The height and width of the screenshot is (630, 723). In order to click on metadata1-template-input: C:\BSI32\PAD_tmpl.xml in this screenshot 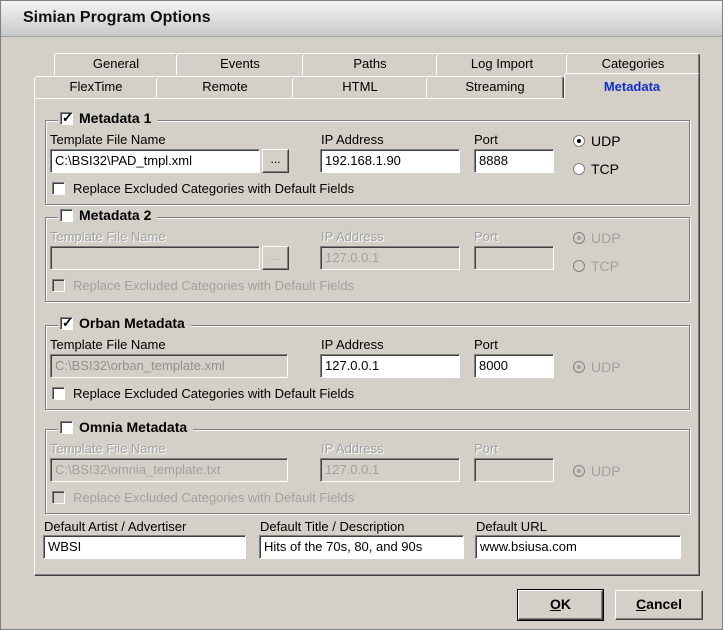, I will do `click(155, 161)`.